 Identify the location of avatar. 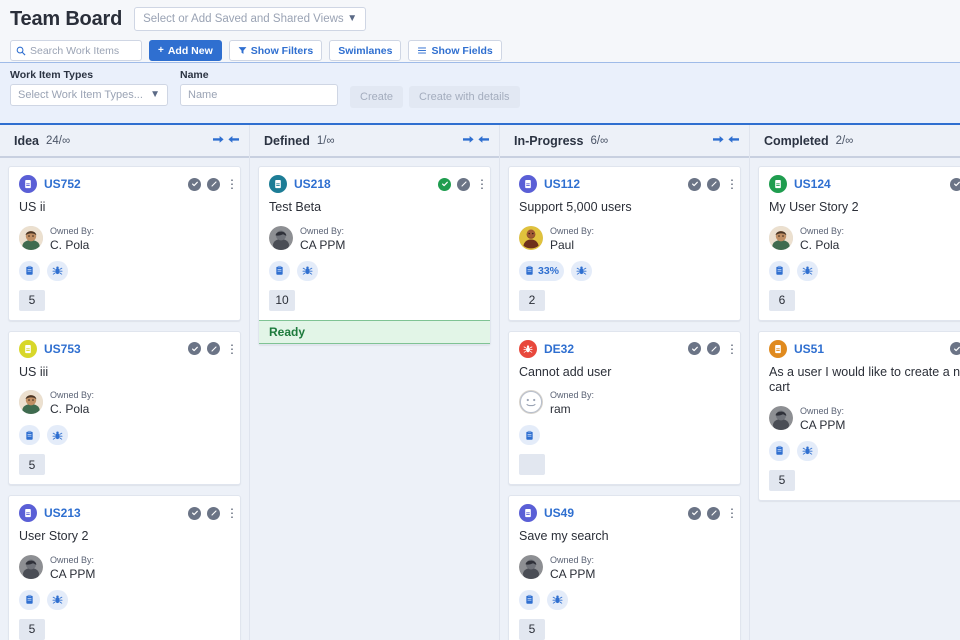
(31, 237).